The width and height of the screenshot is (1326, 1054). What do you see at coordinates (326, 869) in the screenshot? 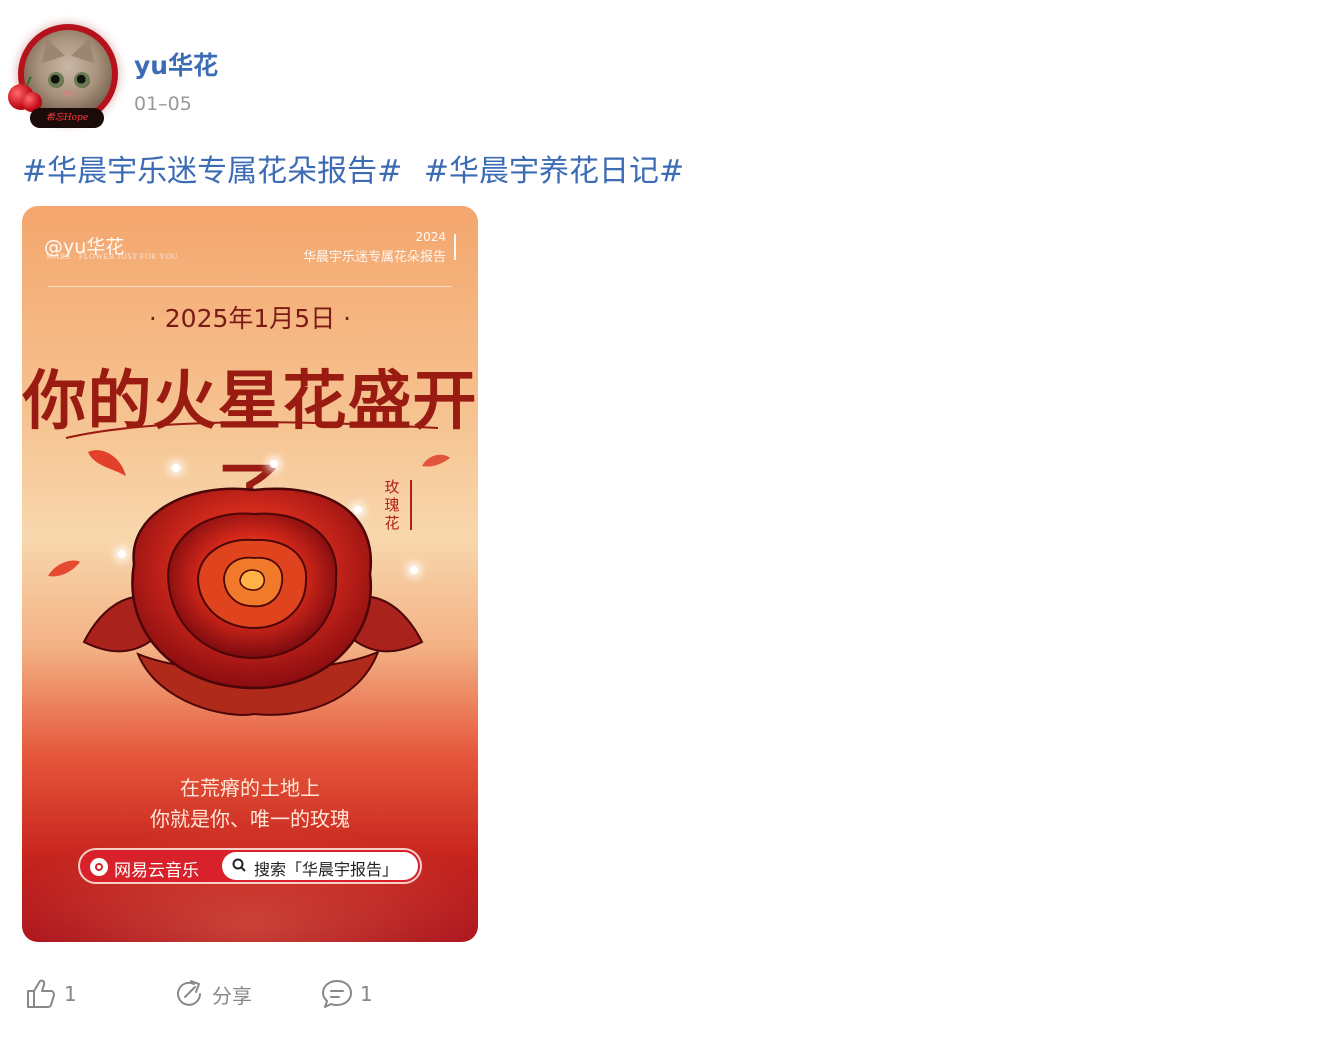
I see `search-text: 搜索「华晨宇报告」` at bounding box center [326, 869].